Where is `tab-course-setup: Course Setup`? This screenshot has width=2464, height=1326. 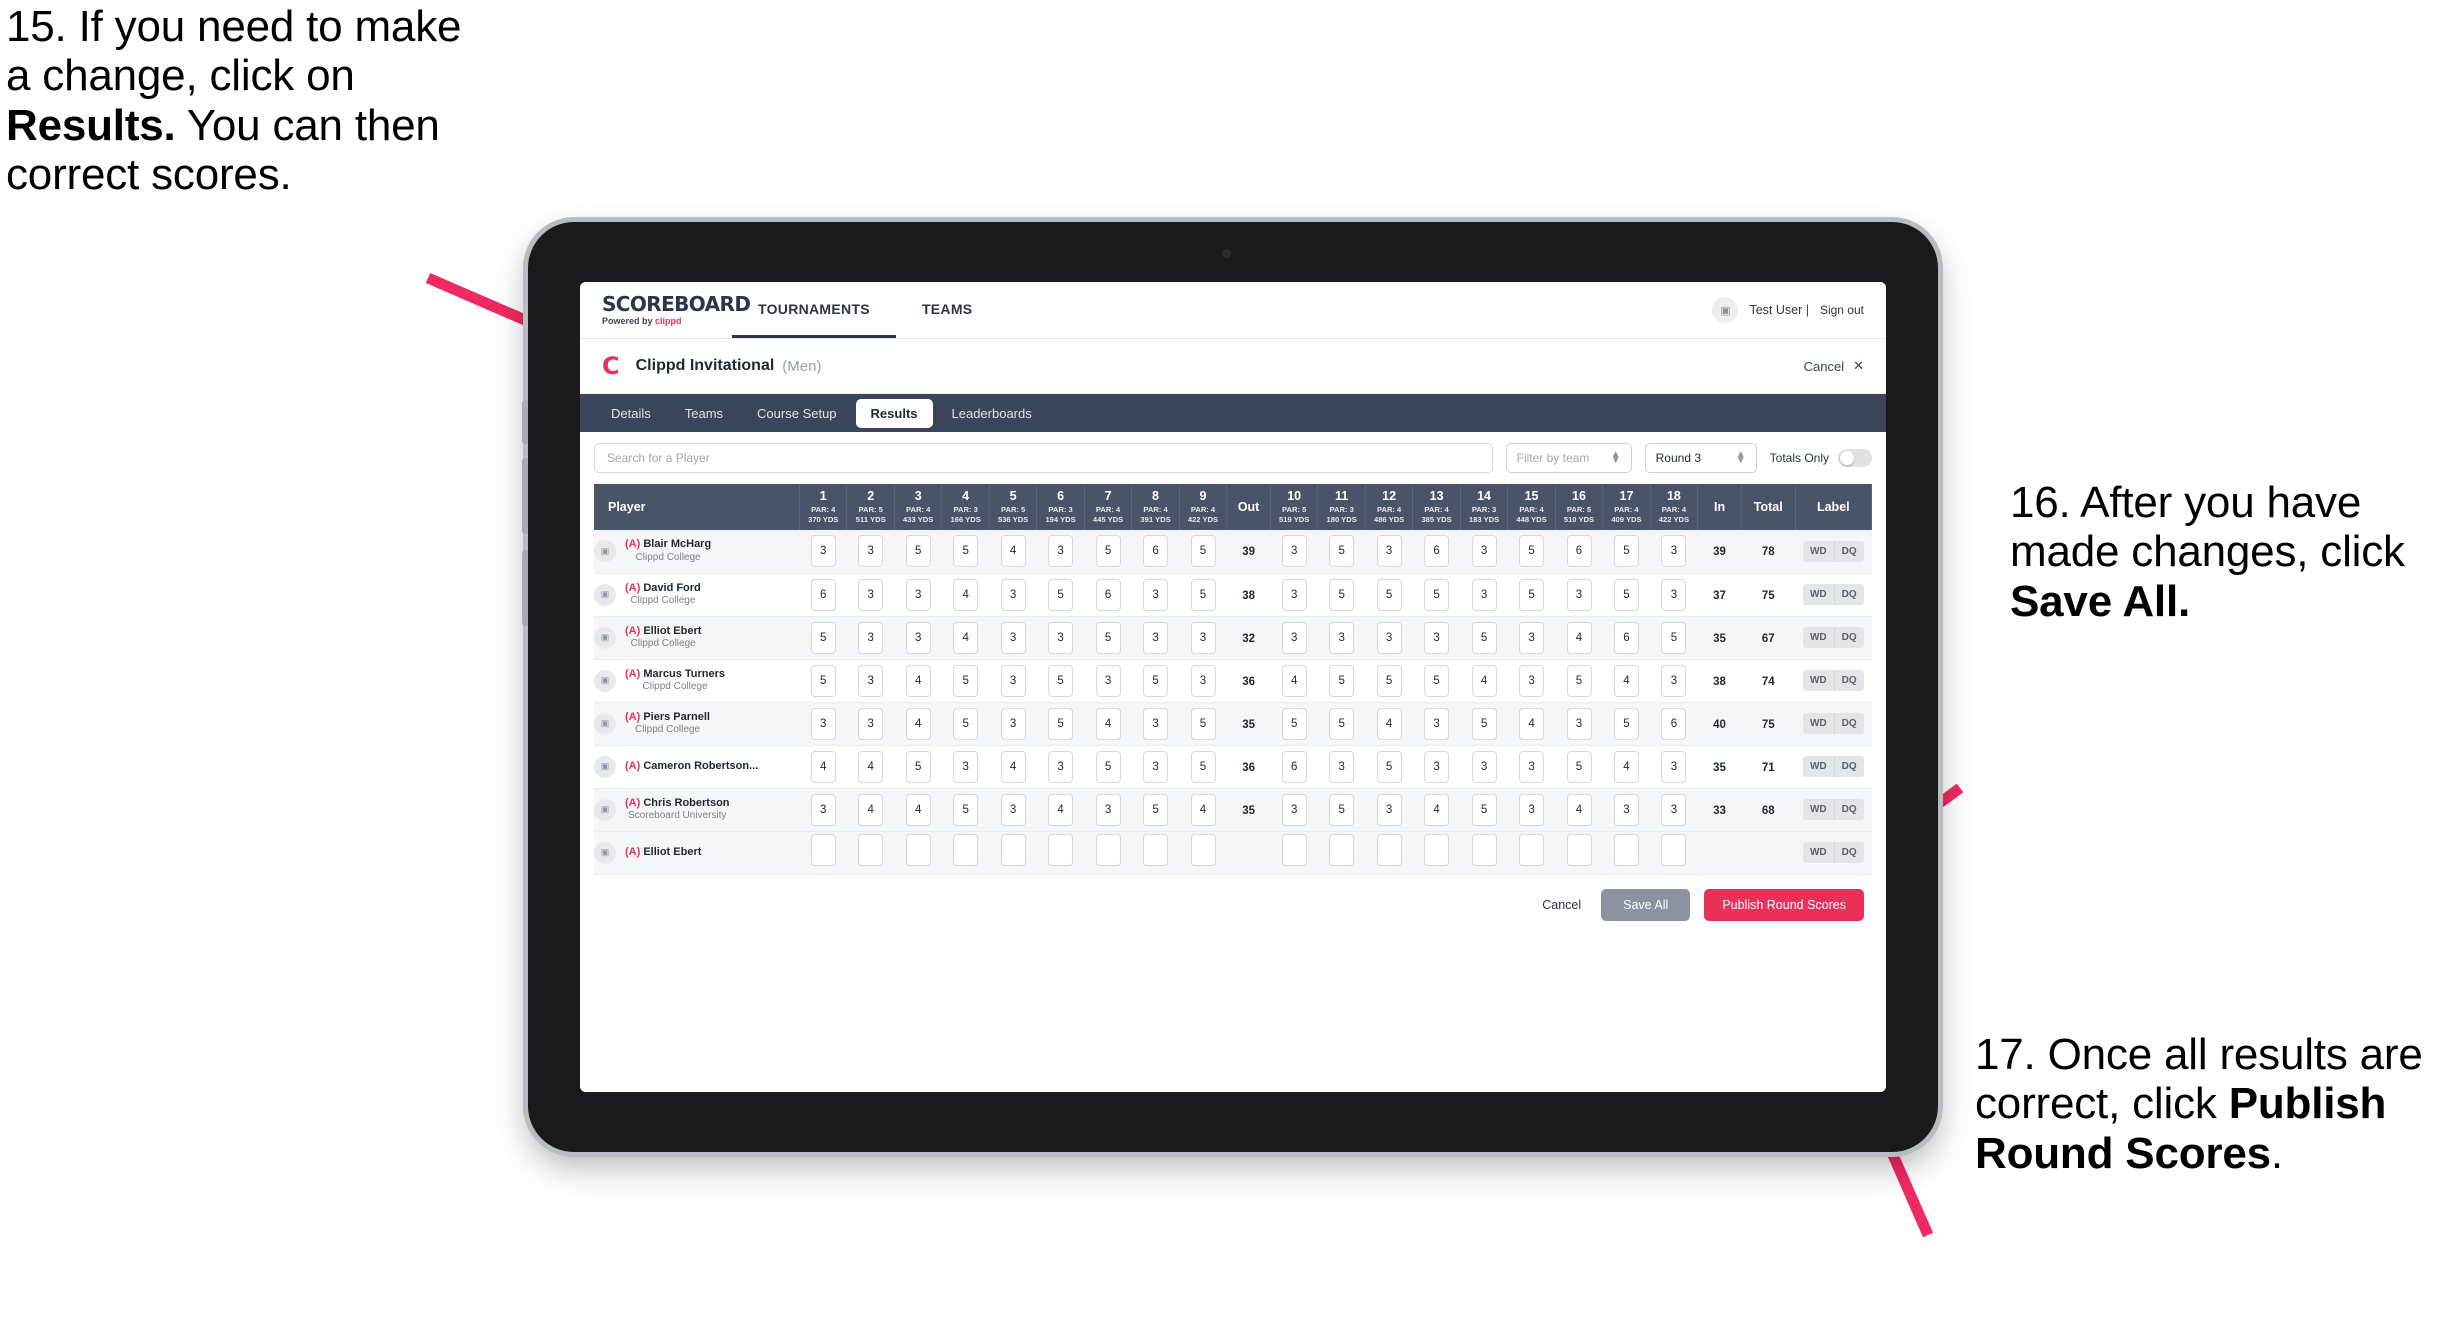 tab-course-setup: Course Setup is located at coordinates (797, 413).